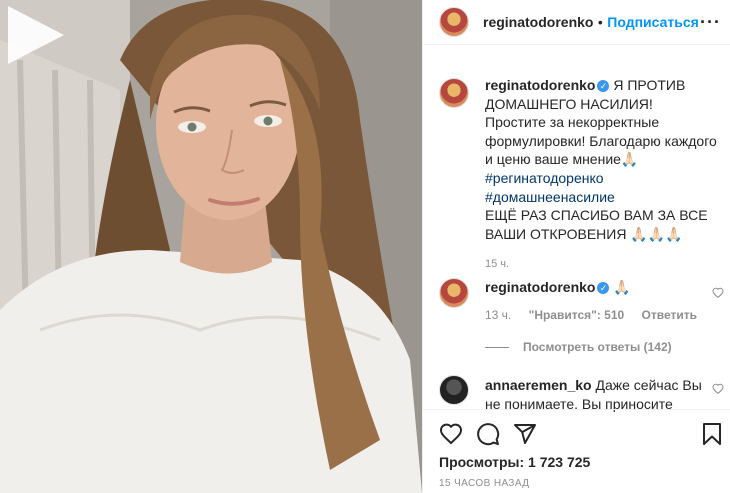 The height and width of the screenshot is (493, 730). Describe the element at coordinates (597, 347) in the screenshot. I see `view-replies-label: Посмотреть ответы (142)` at that location.